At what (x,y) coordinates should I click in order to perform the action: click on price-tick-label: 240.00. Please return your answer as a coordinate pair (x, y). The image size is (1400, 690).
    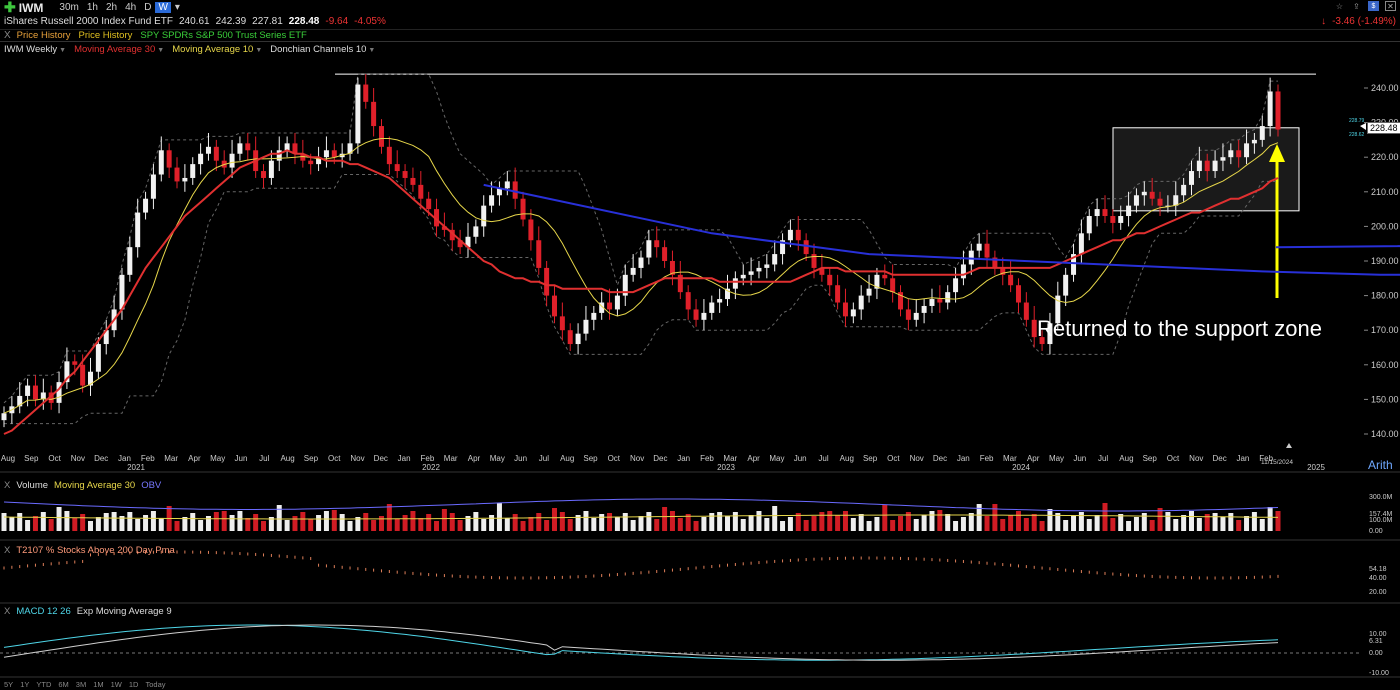
    Looking at the image, I should click on (1385, 88).